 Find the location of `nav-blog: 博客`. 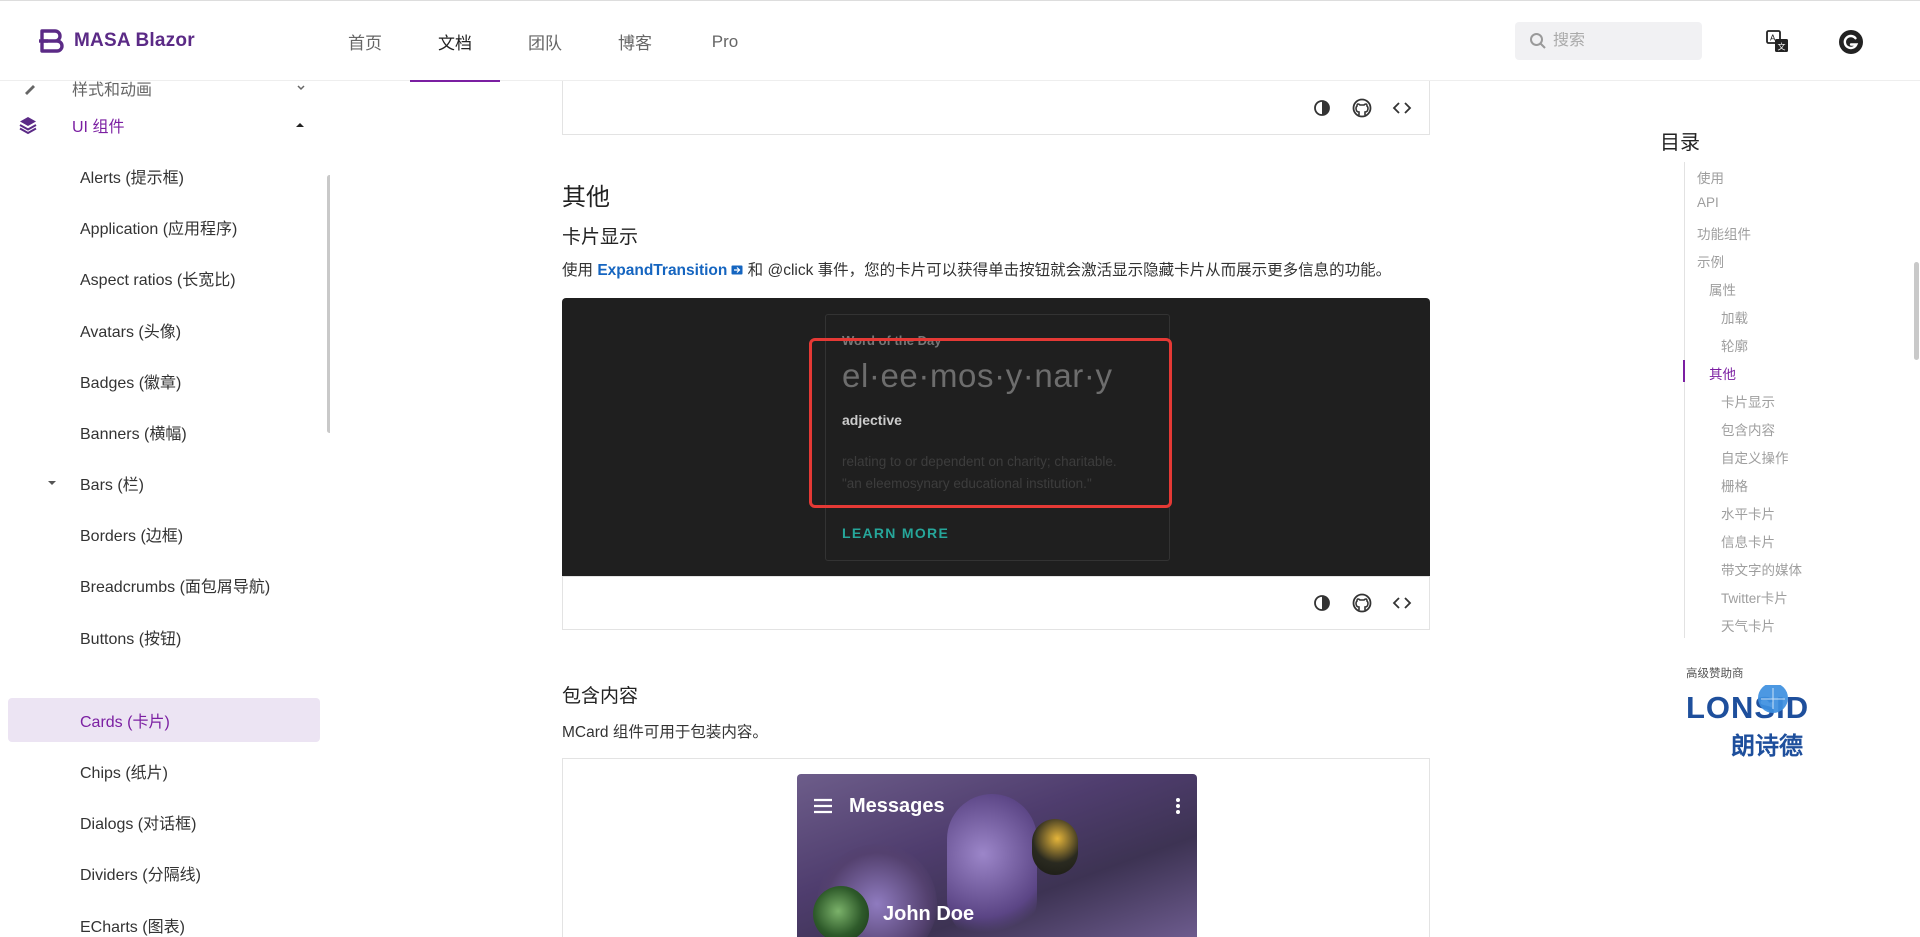

nav-blog: 博客 is located at coordinates (635, 41).